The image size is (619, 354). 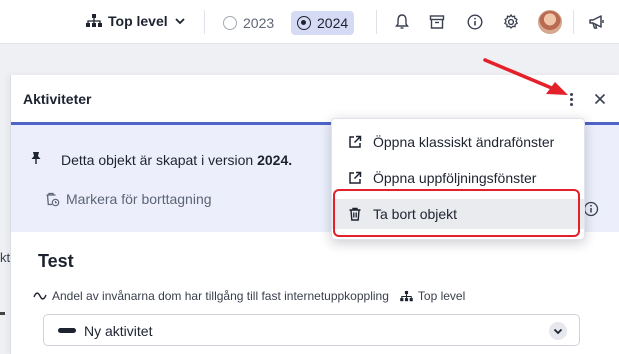 I want to click on level-label: Top level, so click(x=138, y=21).